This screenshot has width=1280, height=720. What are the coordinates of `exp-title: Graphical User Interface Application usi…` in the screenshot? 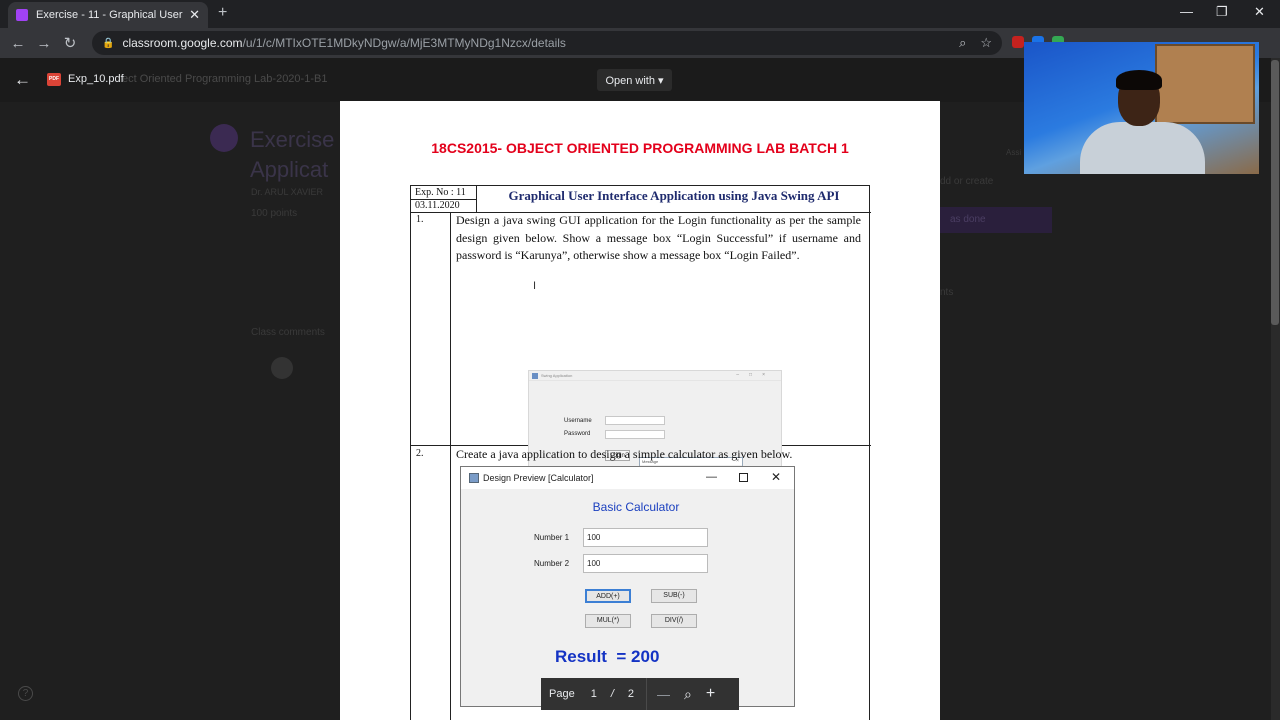 It's located at (674, 195).